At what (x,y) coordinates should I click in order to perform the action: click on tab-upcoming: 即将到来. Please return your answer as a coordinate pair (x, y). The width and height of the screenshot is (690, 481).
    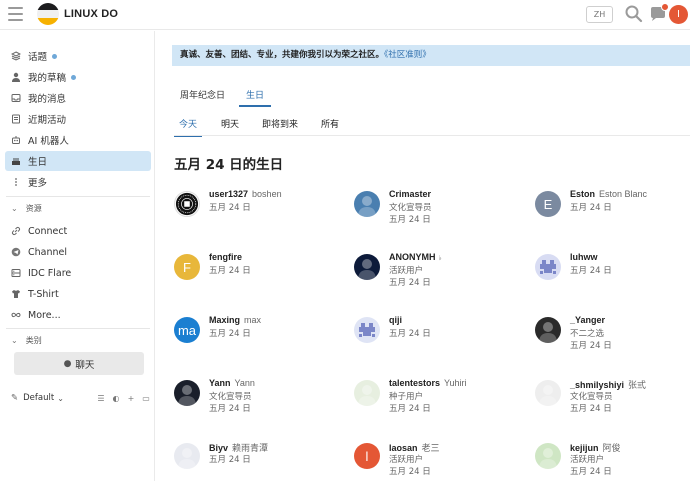
    Looking at the image, I should click on (278, 127).